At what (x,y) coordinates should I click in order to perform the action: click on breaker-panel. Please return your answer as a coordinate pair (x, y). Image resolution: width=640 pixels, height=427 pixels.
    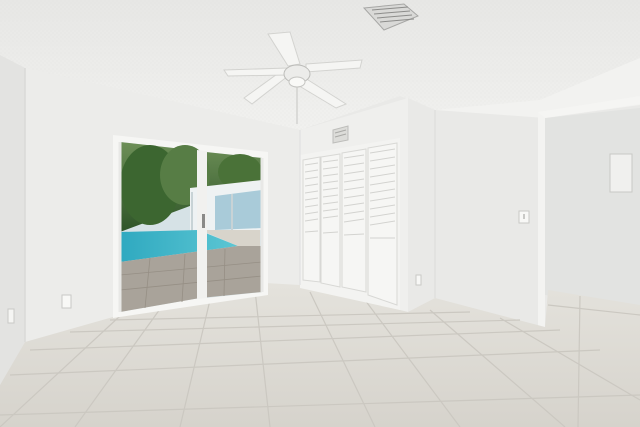
    Looking at the image, I should click on (621, 173).